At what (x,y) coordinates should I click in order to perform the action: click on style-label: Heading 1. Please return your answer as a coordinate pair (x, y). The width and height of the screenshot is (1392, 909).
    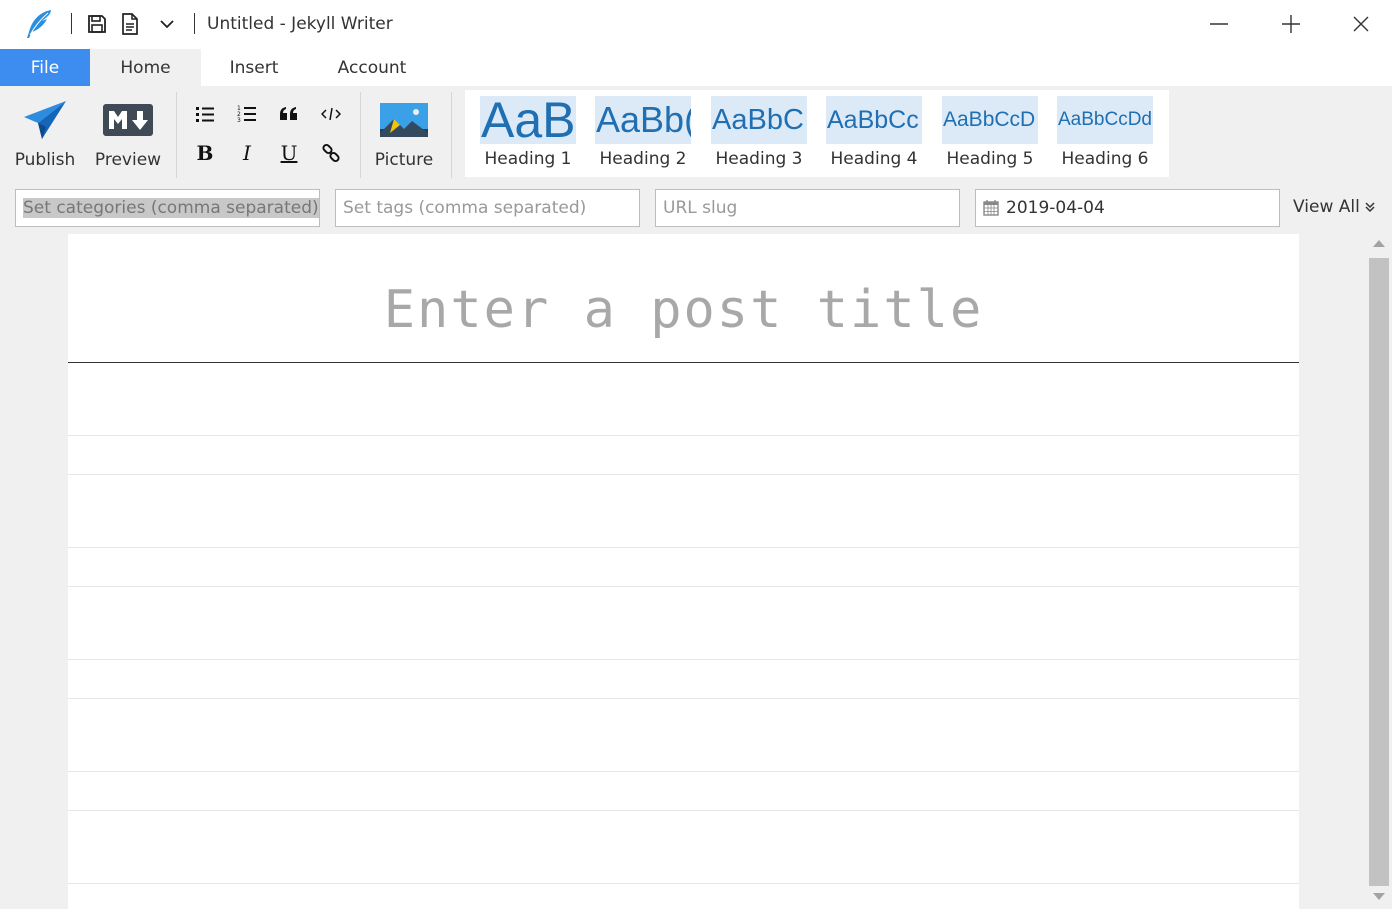
    Looking at the image, I should click on (528, 159).